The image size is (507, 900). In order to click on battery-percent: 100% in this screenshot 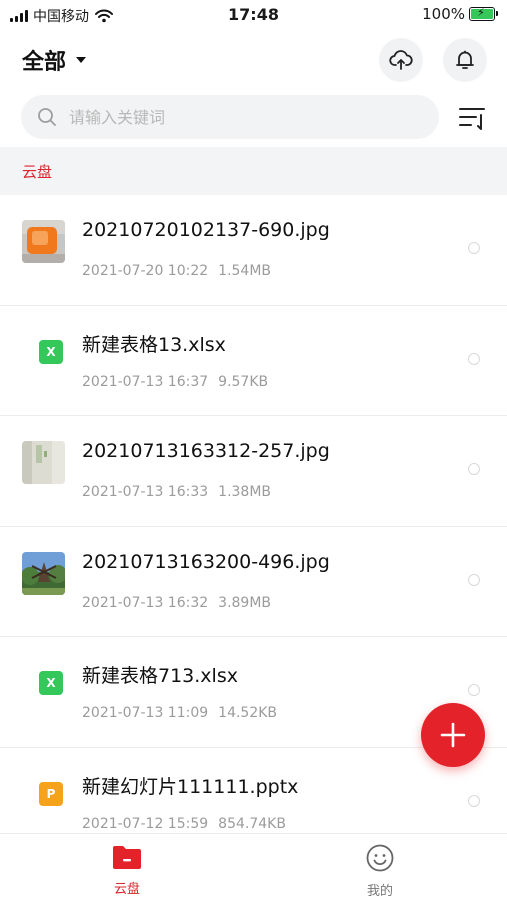, I will do `click(443, 14)`.